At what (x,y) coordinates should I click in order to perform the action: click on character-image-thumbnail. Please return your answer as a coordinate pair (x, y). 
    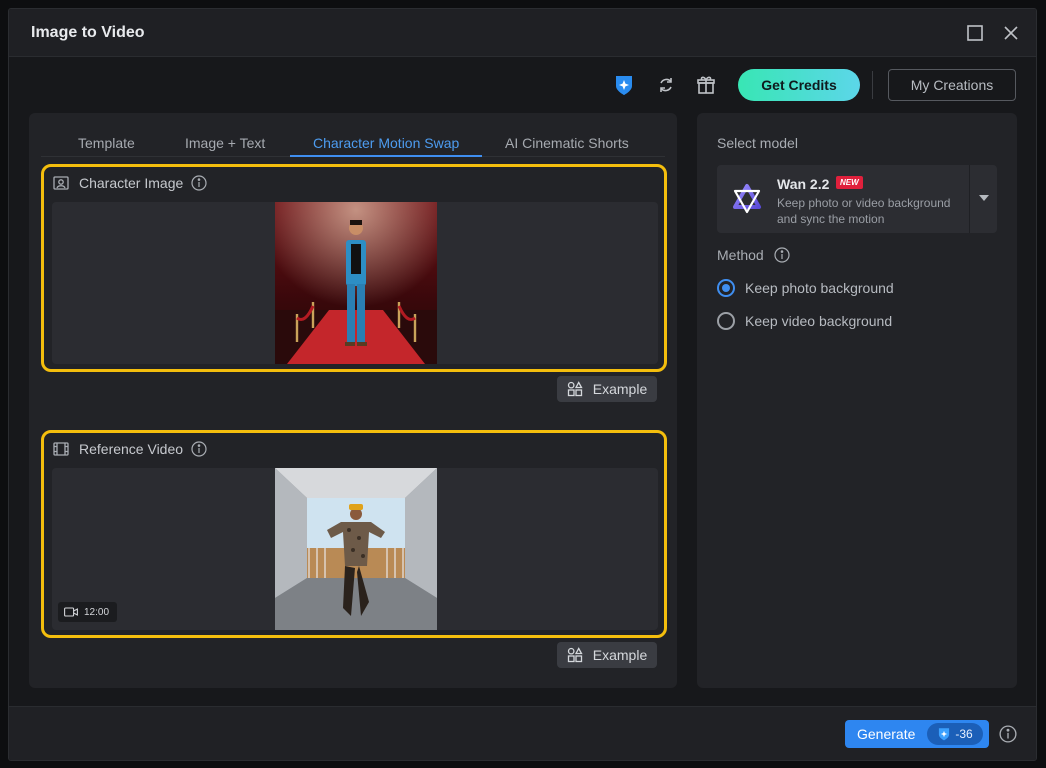
    Looking at the image, I should click on (356, 283).